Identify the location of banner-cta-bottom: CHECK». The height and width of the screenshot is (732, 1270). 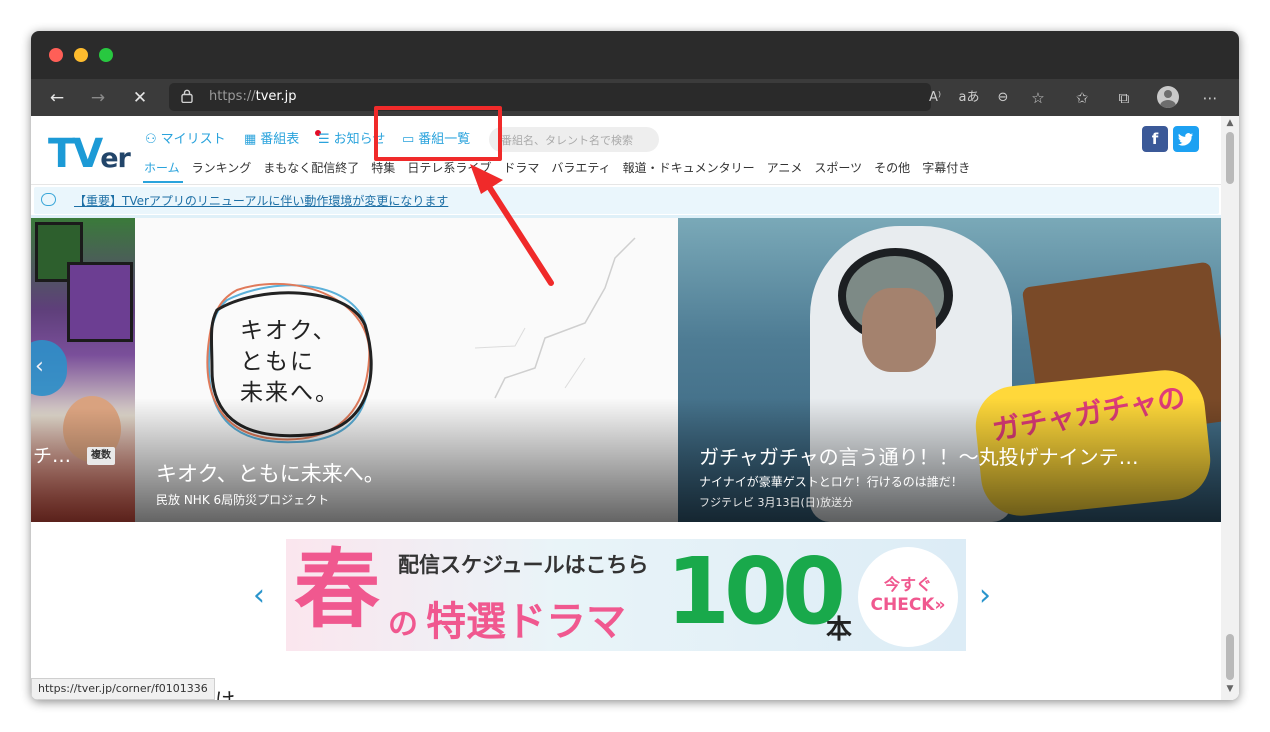
(908, 605).